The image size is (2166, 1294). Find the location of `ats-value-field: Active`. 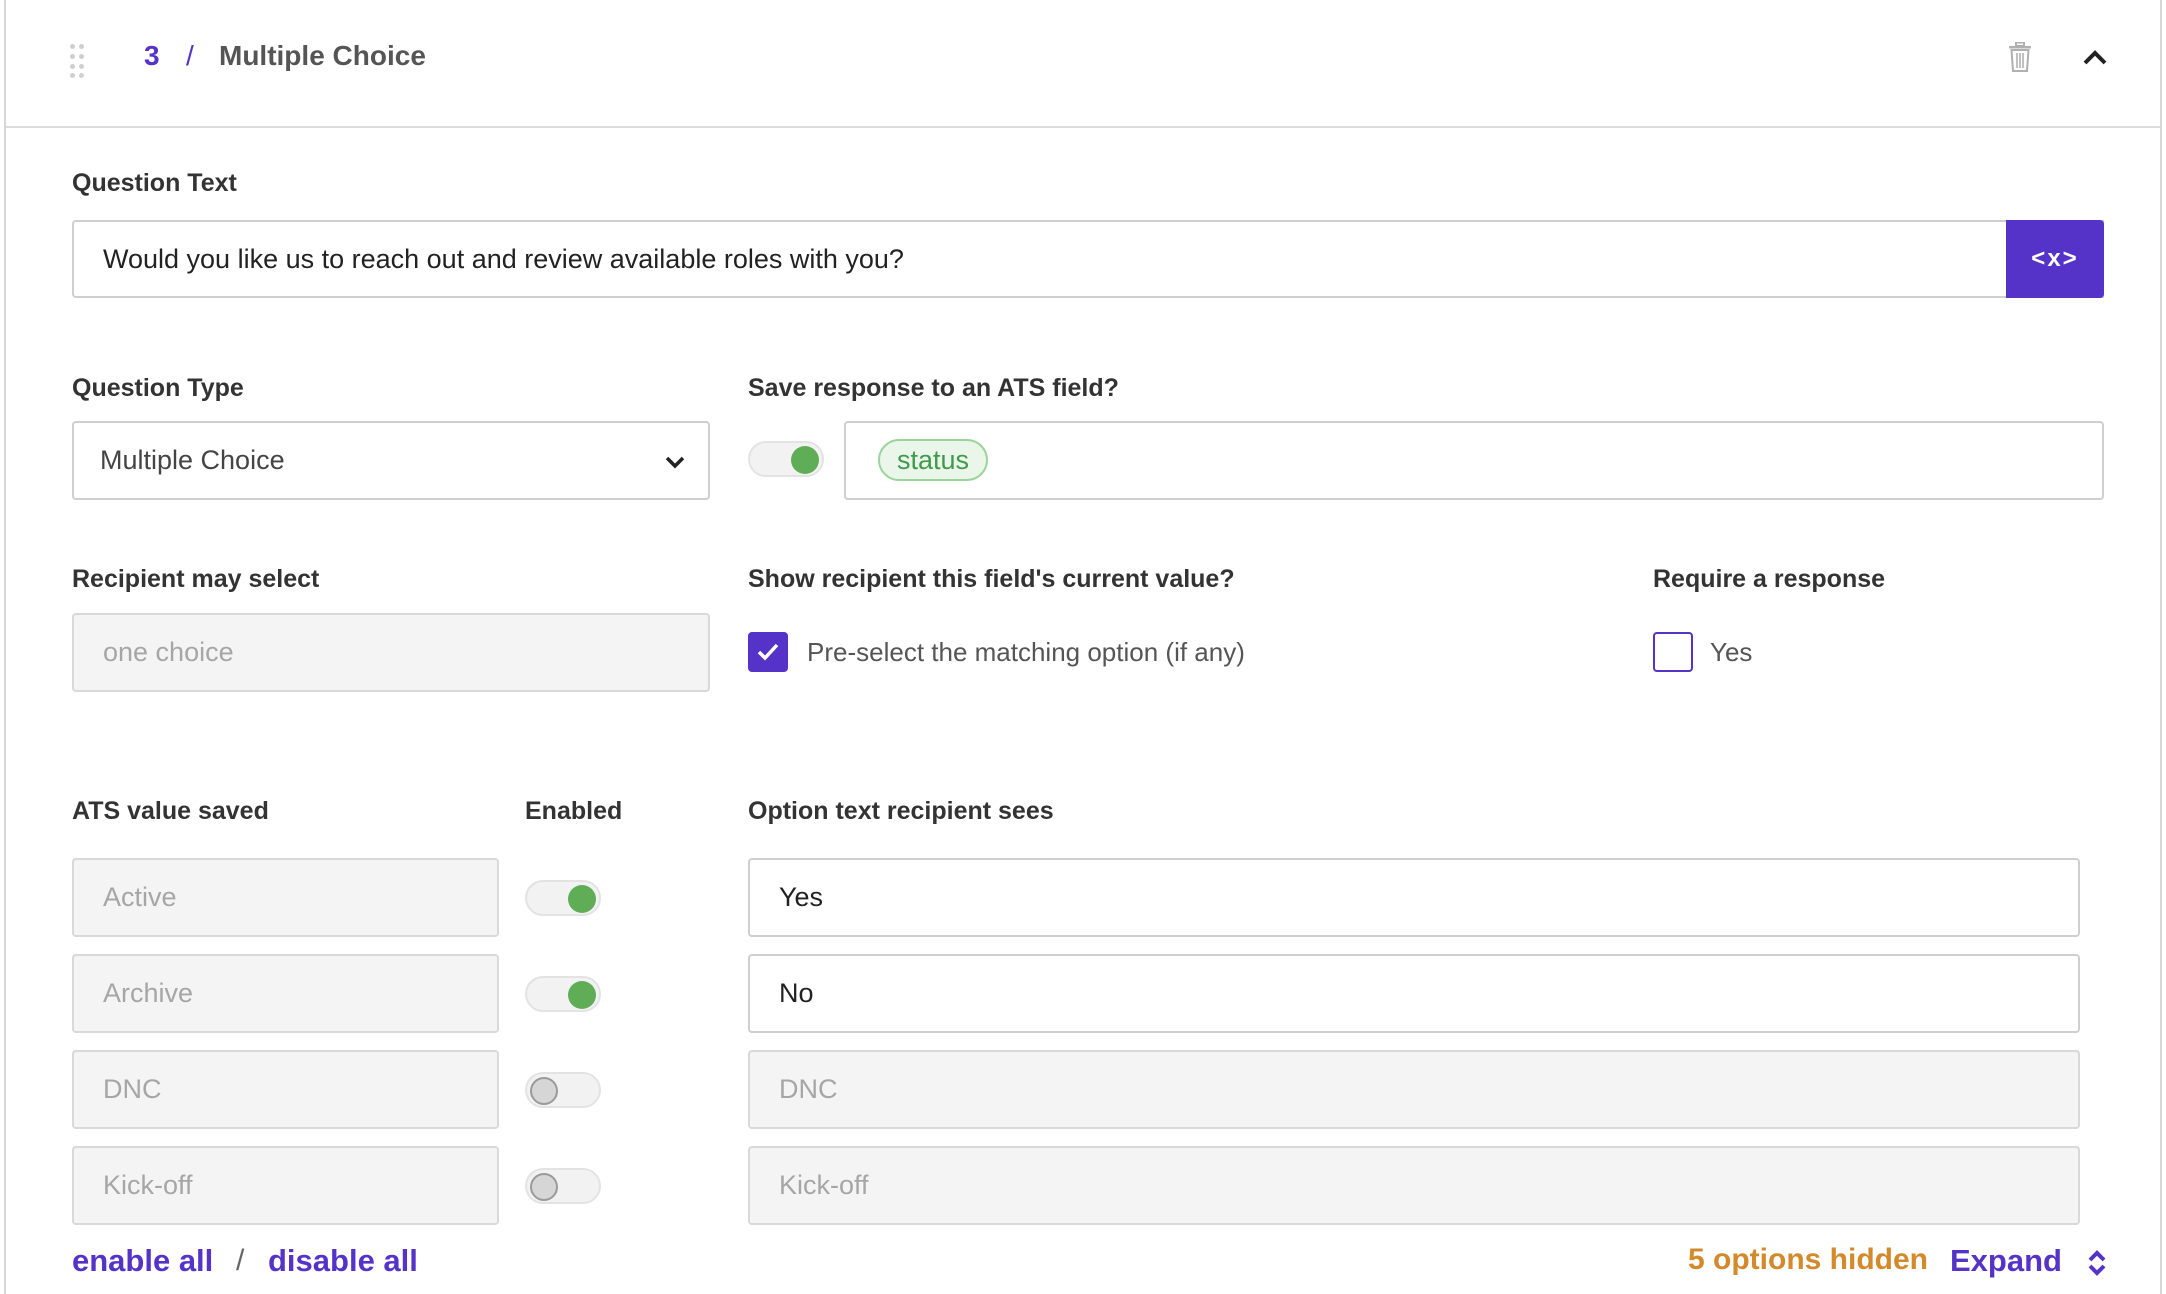

ats-value-field: Active is located at coordinates (285, 897).